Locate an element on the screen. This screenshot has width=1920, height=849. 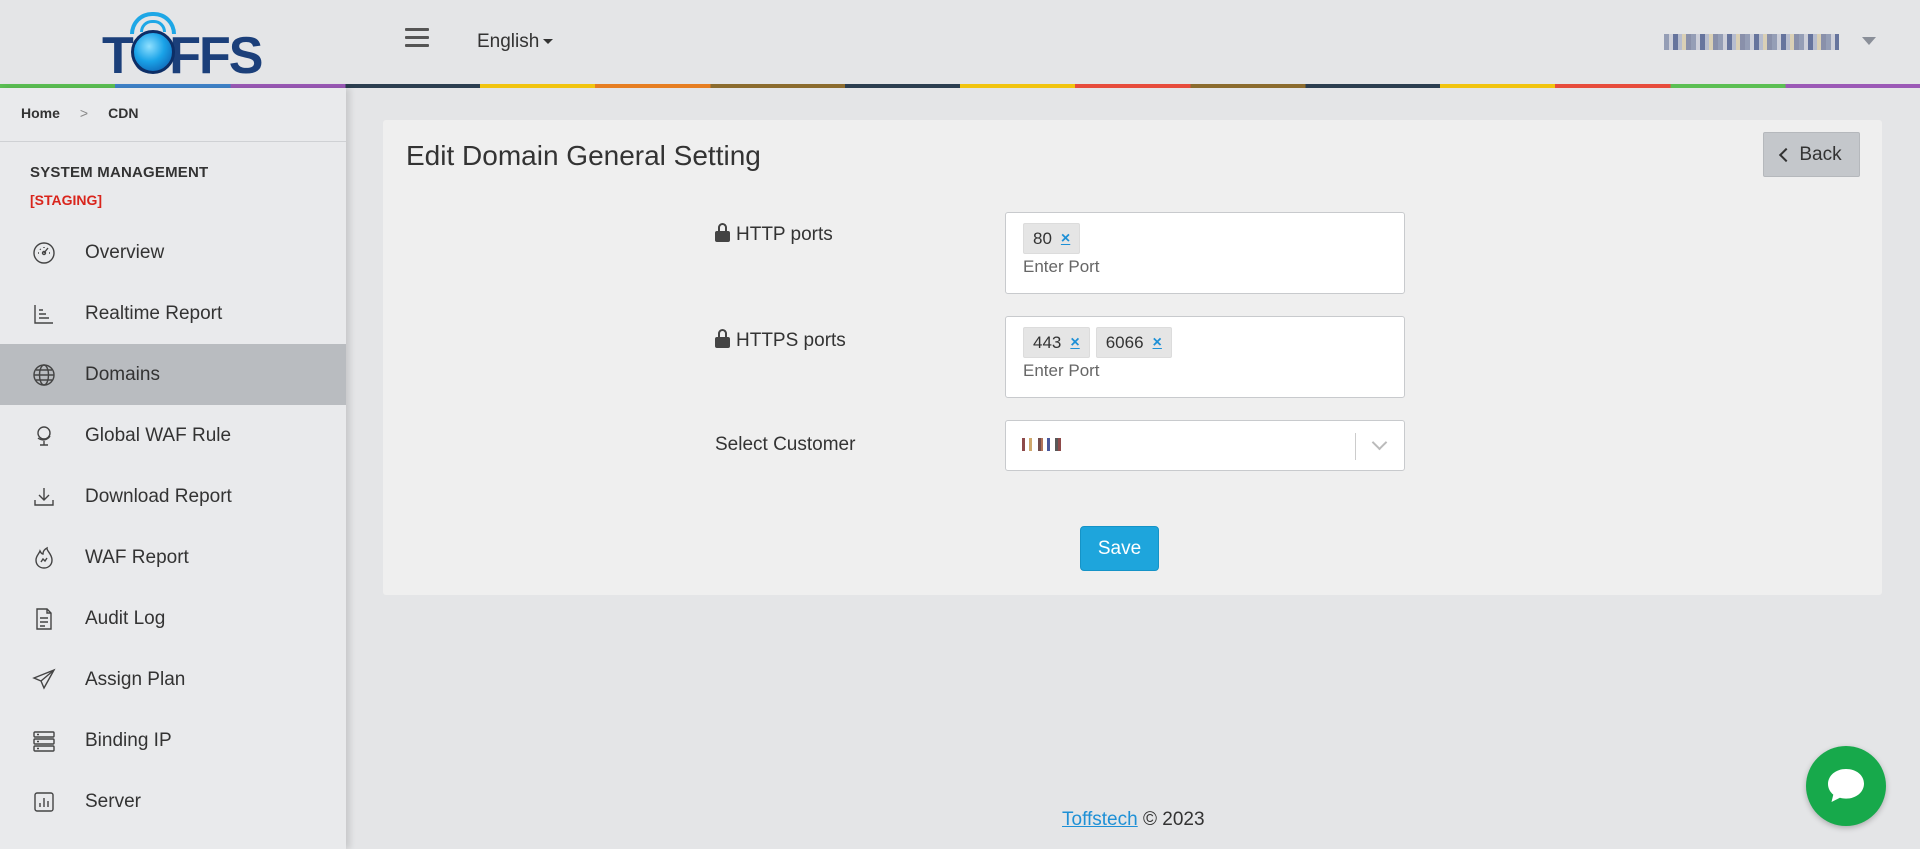
breadcrumb-cdn: CDN is located at coordinates (123, 113).